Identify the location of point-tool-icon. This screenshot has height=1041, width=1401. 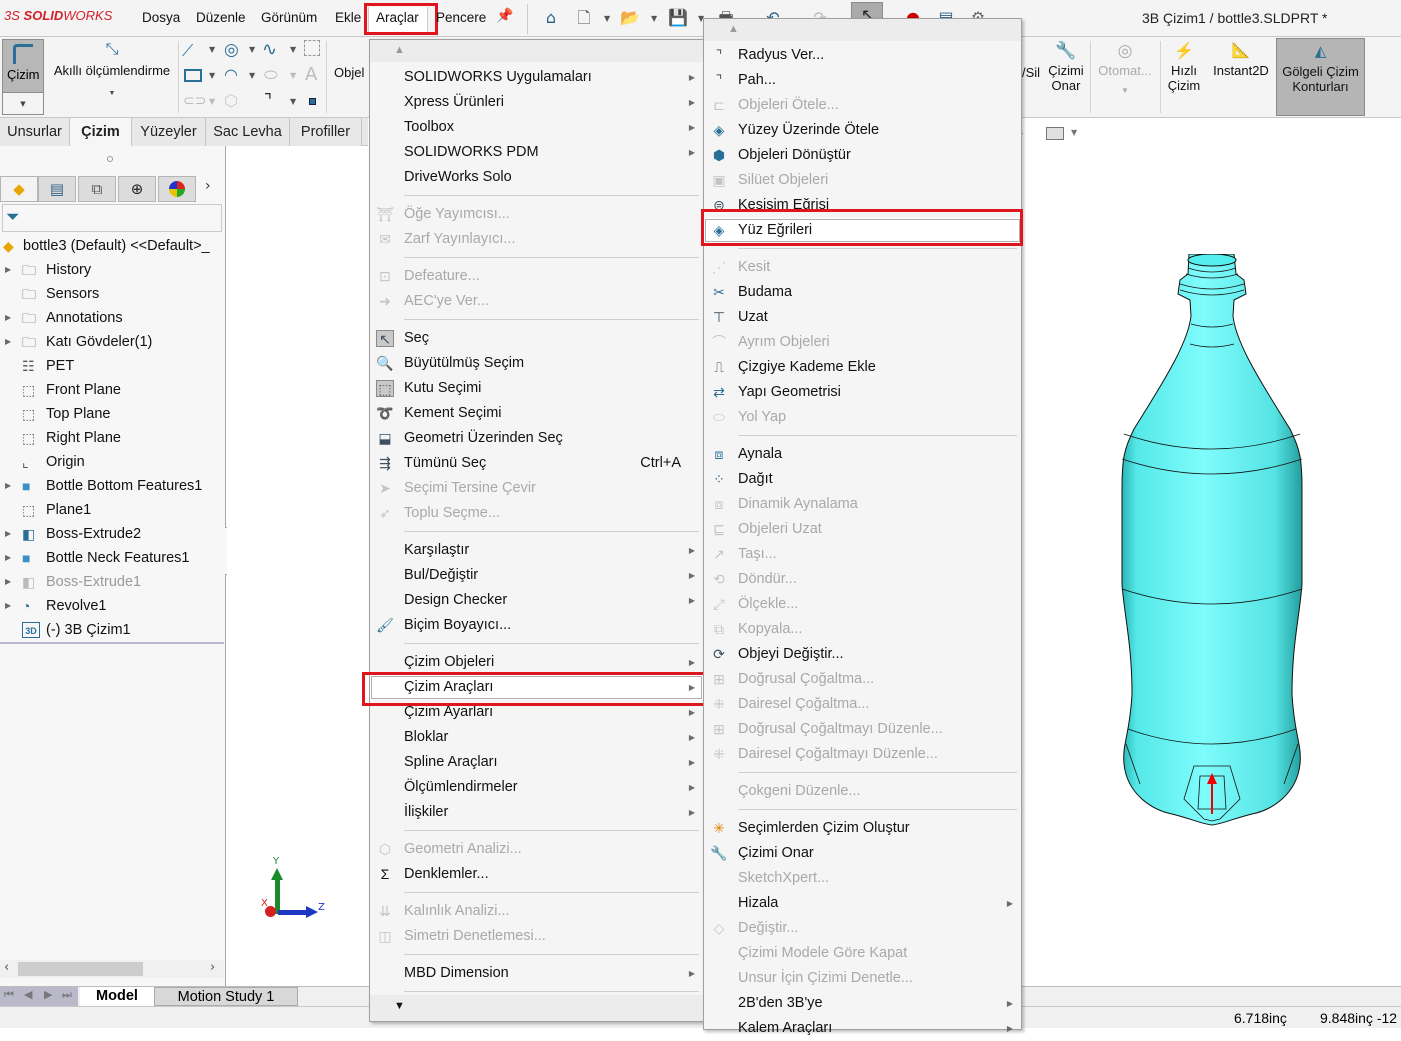
(312, 101).